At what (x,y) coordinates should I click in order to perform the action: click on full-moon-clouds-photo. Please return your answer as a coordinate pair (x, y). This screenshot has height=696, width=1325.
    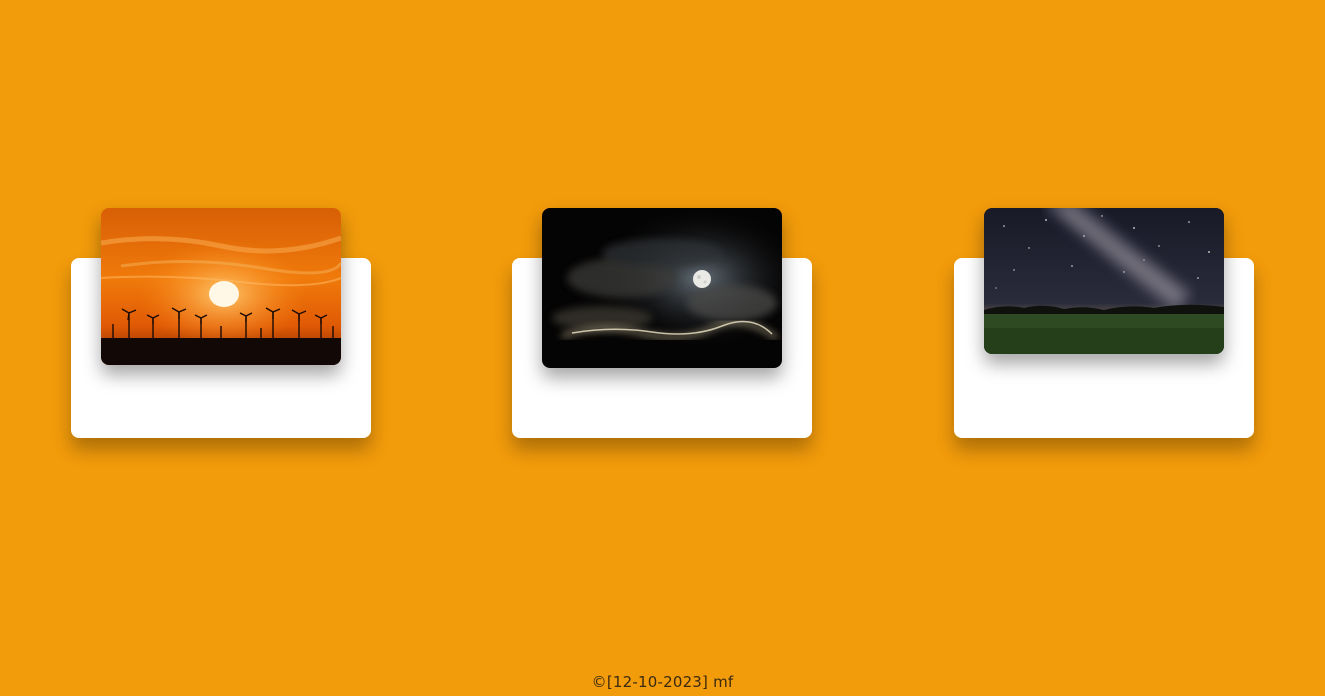
    Looking at the image, I should click on (662, 288).